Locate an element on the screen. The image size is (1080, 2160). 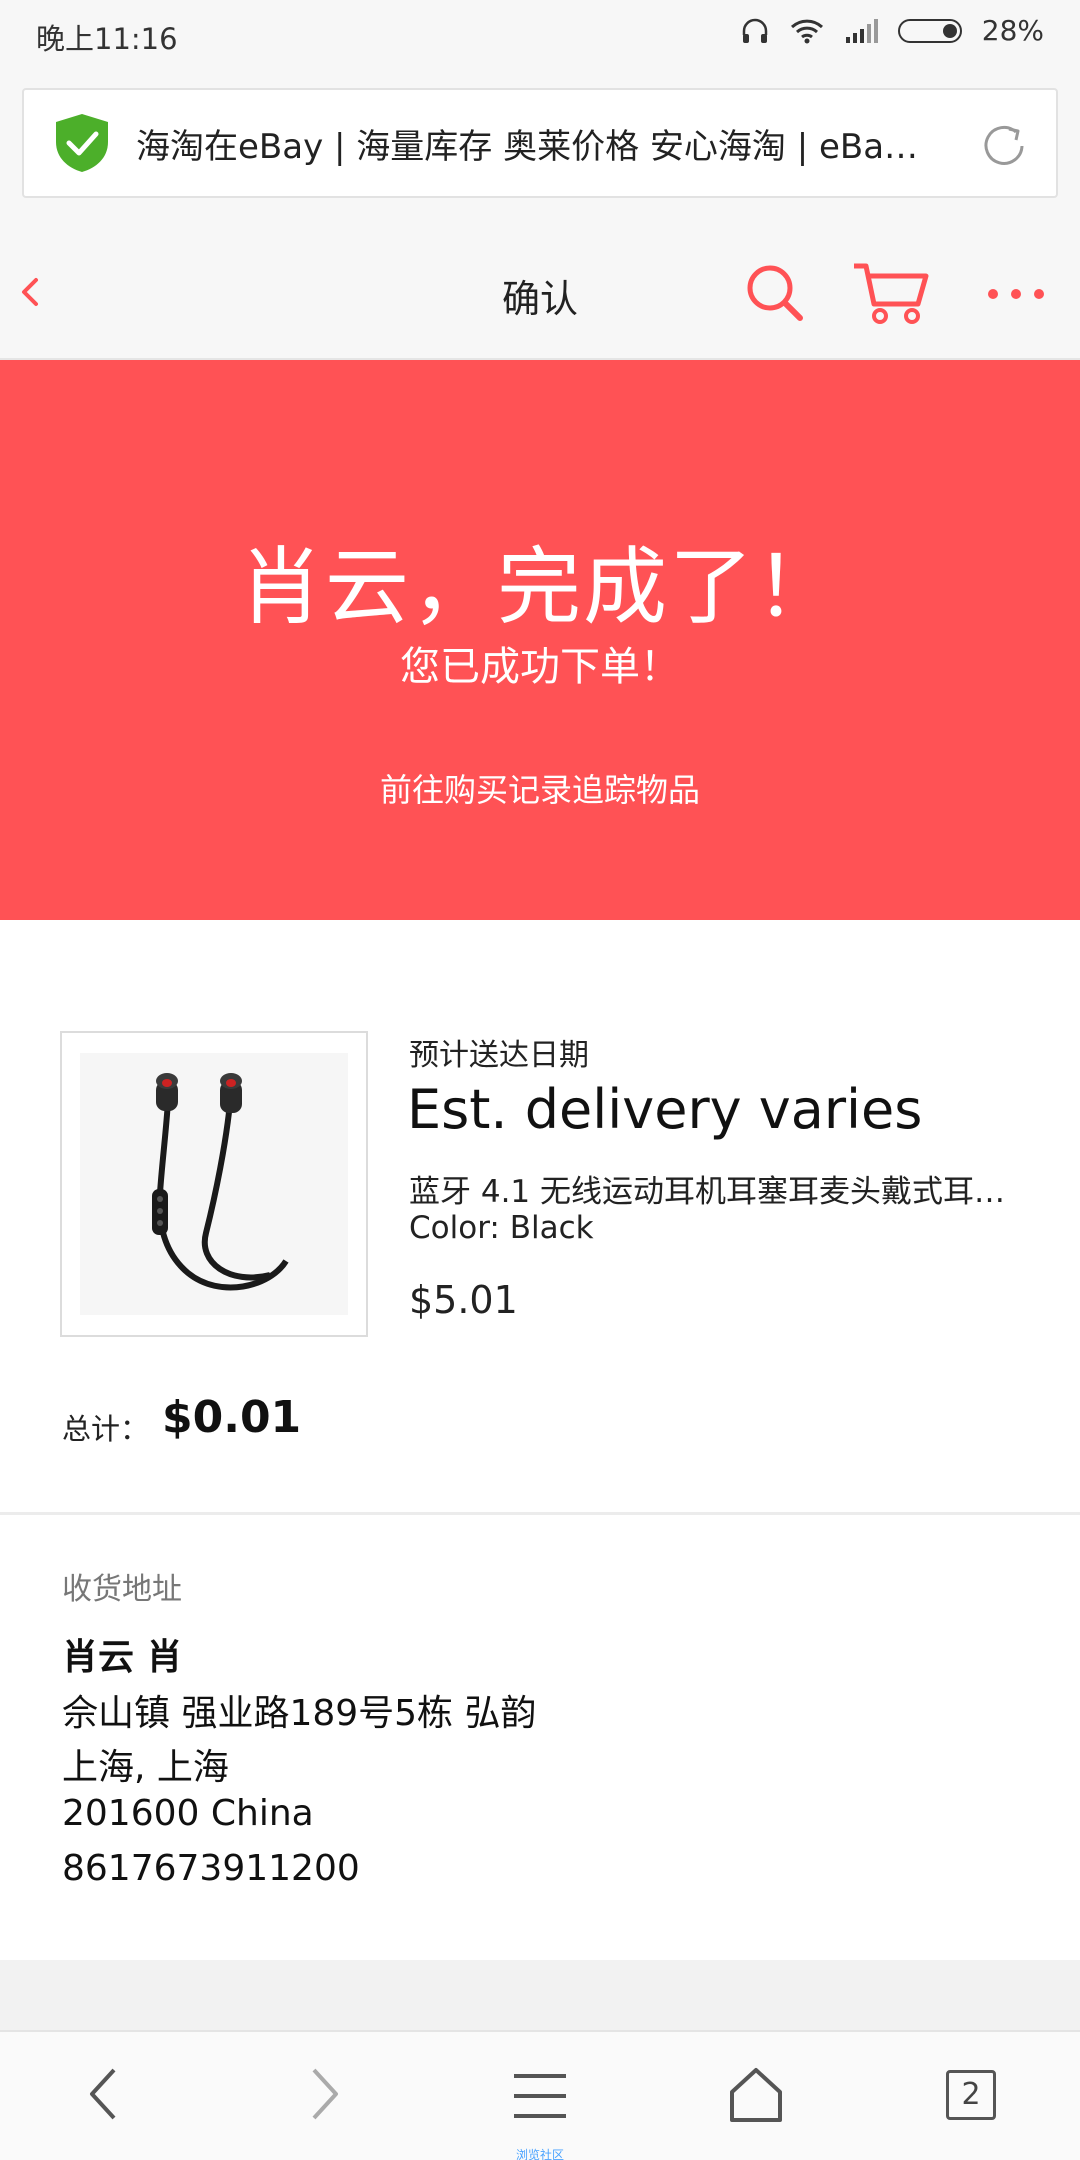
total-value: $0.01 is located at coordinates (232, 1417).